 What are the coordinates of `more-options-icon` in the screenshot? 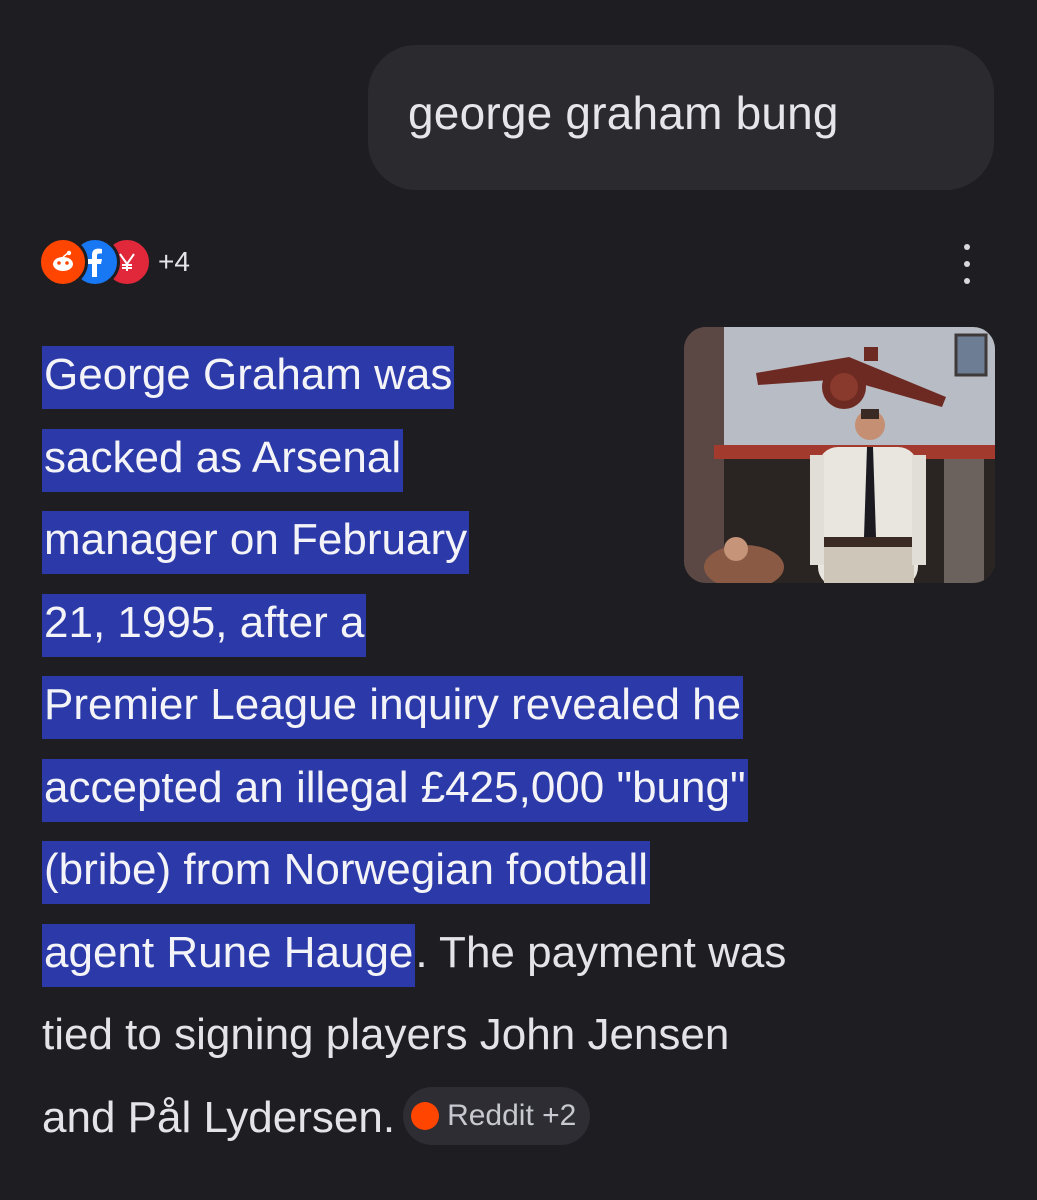 It's located at (967, 264).